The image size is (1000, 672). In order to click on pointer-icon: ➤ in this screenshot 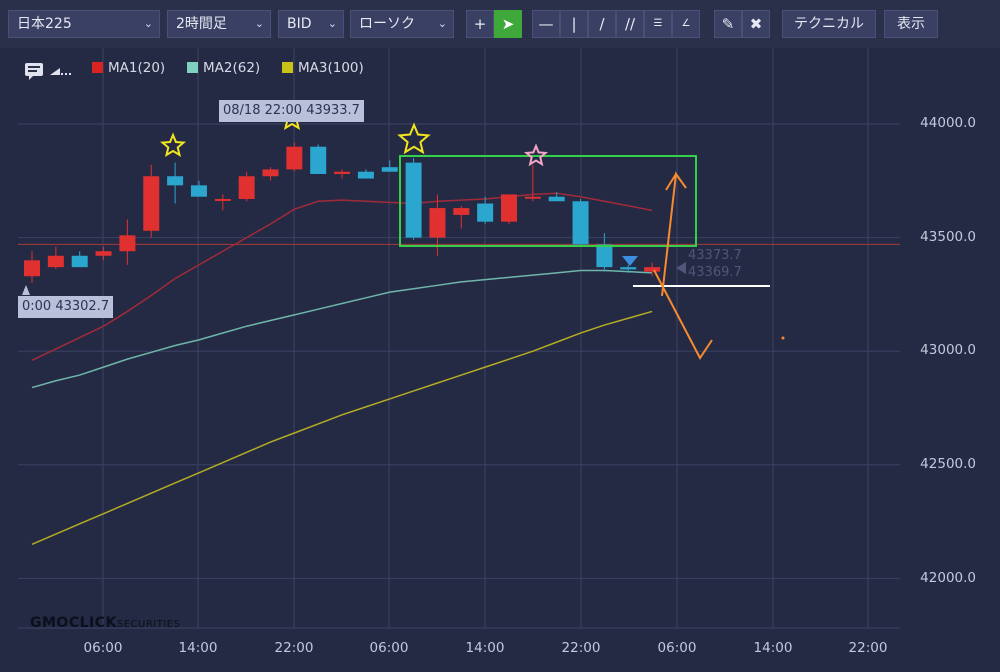, I will do `click(508, 24)`.